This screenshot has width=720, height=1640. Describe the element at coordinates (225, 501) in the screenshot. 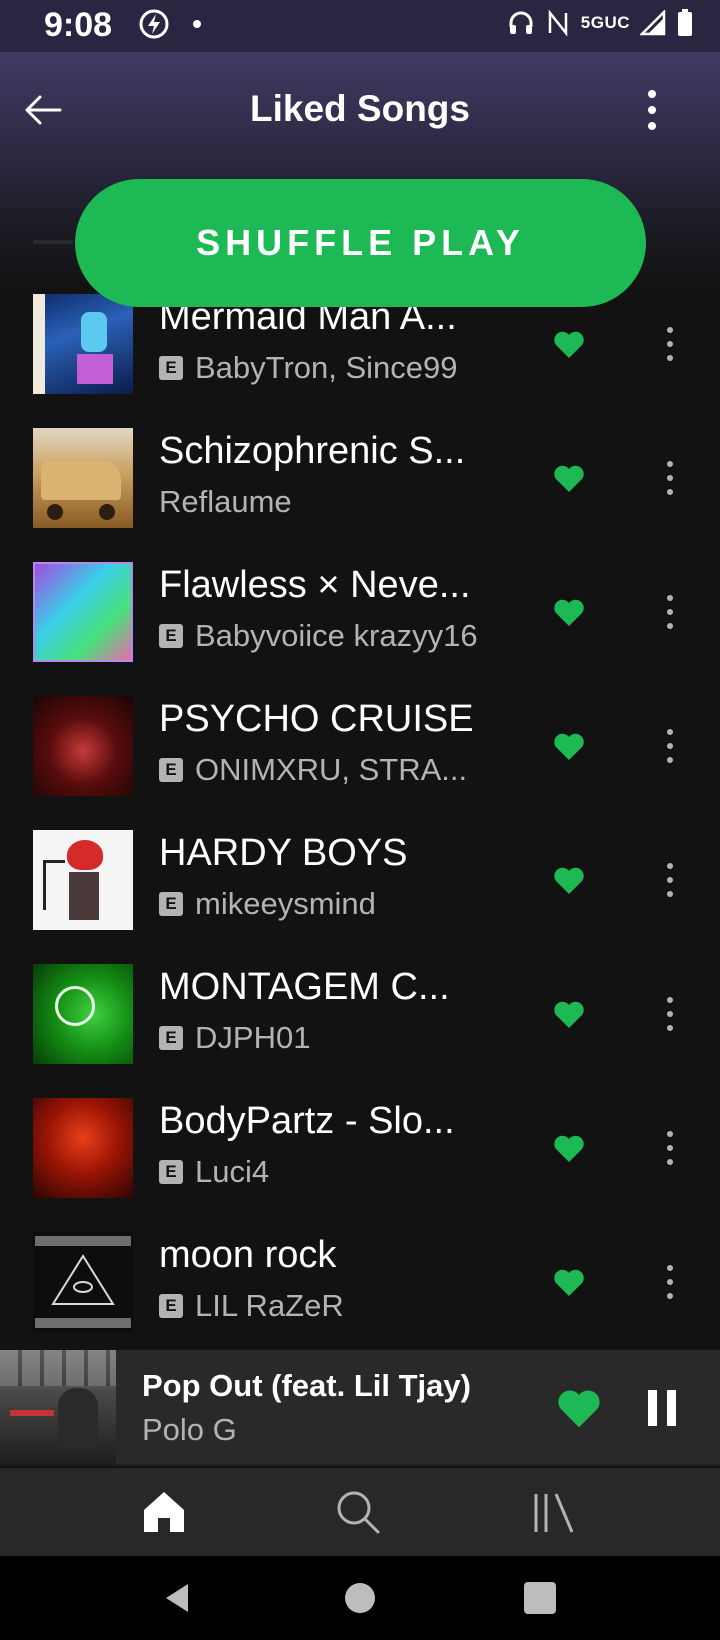

I see `song-artist: Reflaume` at that location.